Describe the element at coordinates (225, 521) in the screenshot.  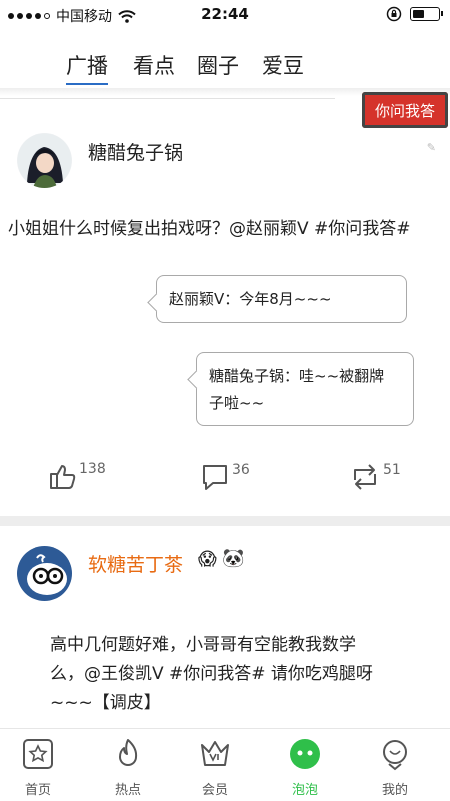
I see `post-separator` at that location.